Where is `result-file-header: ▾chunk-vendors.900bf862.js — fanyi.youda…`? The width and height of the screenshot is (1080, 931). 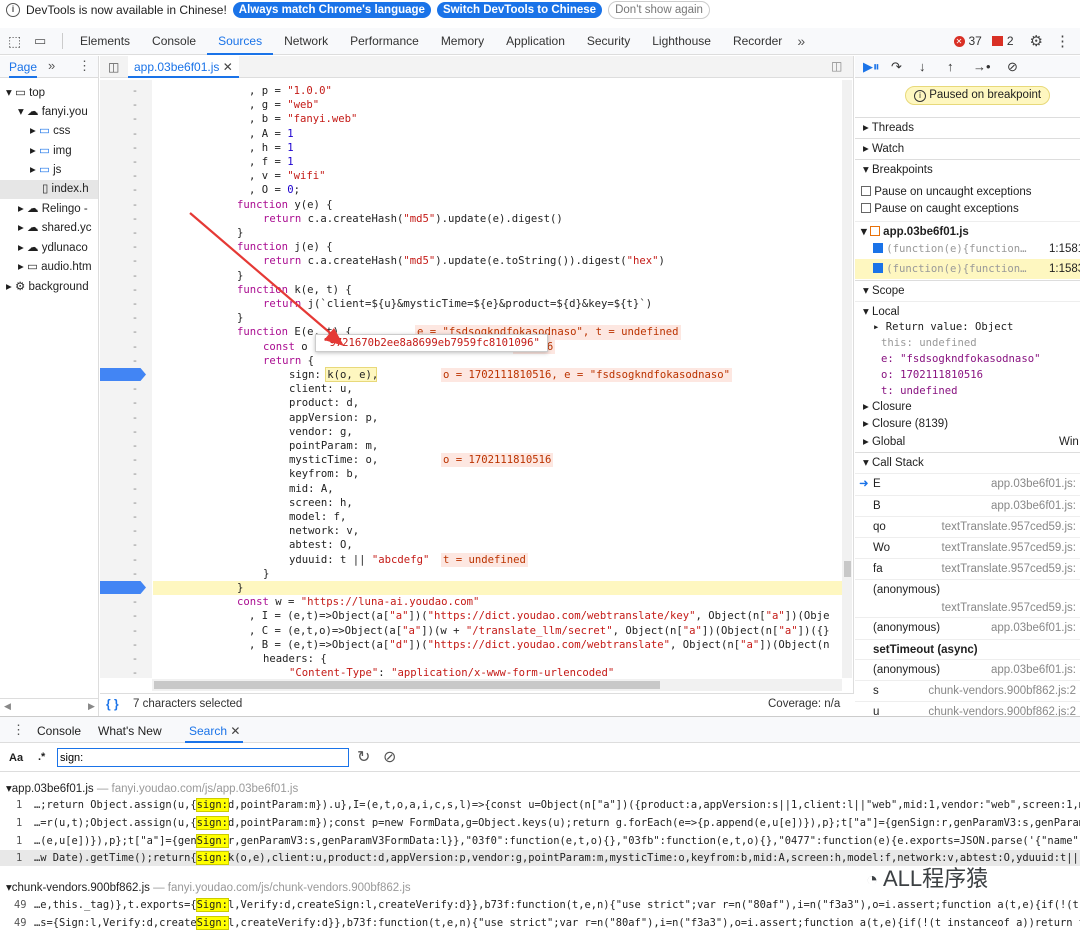 result-file-header: ▾chunk-vendors.900bf862.js — fanyi.youda… is located at coordinates (208, 887).